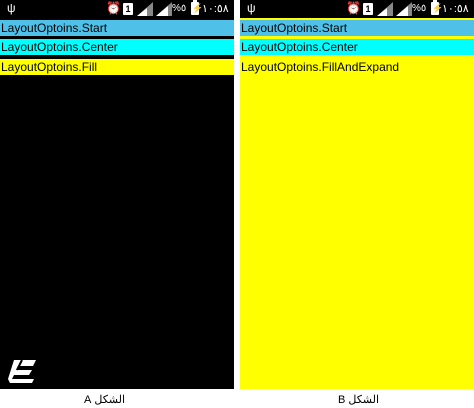 The image size is (474, 408). I want to click on app-logo-icon, so click(22, 371).